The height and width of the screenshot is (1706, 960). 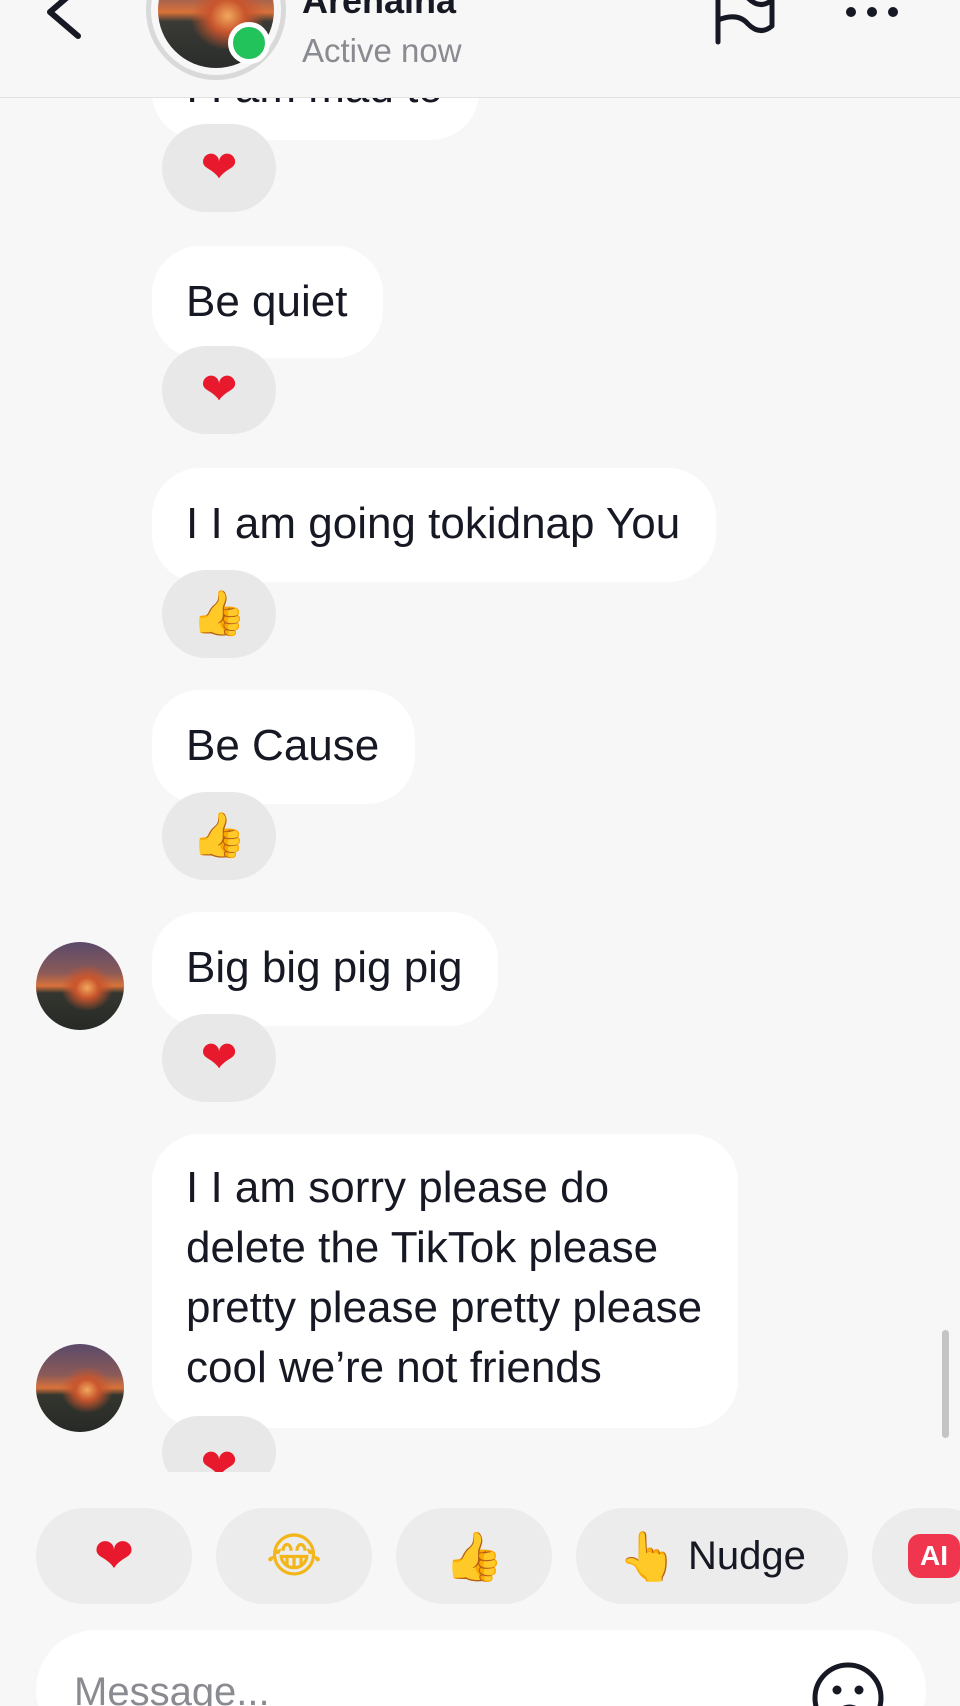 I want to click on online-status-dot, so click(x=249, y=43).